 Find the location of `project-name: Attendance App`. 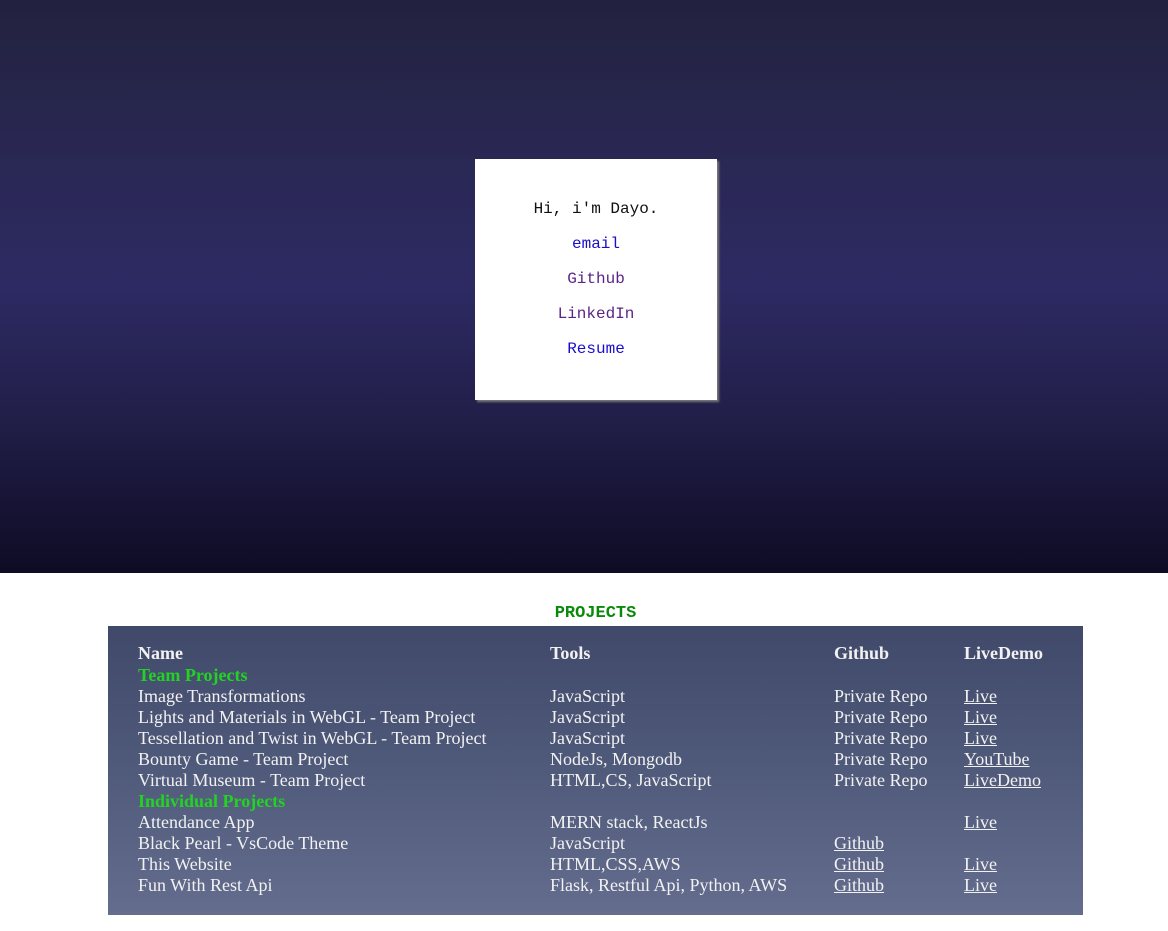

project-name: Attendance App is located at coordinates (196, 822).